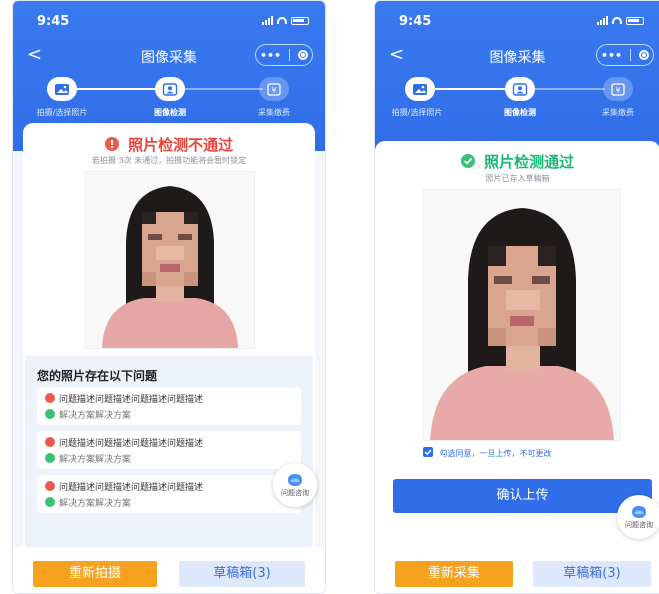 The width and height of the screenshot is (659, 594). I want to click on result-subtitle: 若拍摄 3次 未通过，拍摄功能将会暂时锁定, so click(169, 160).